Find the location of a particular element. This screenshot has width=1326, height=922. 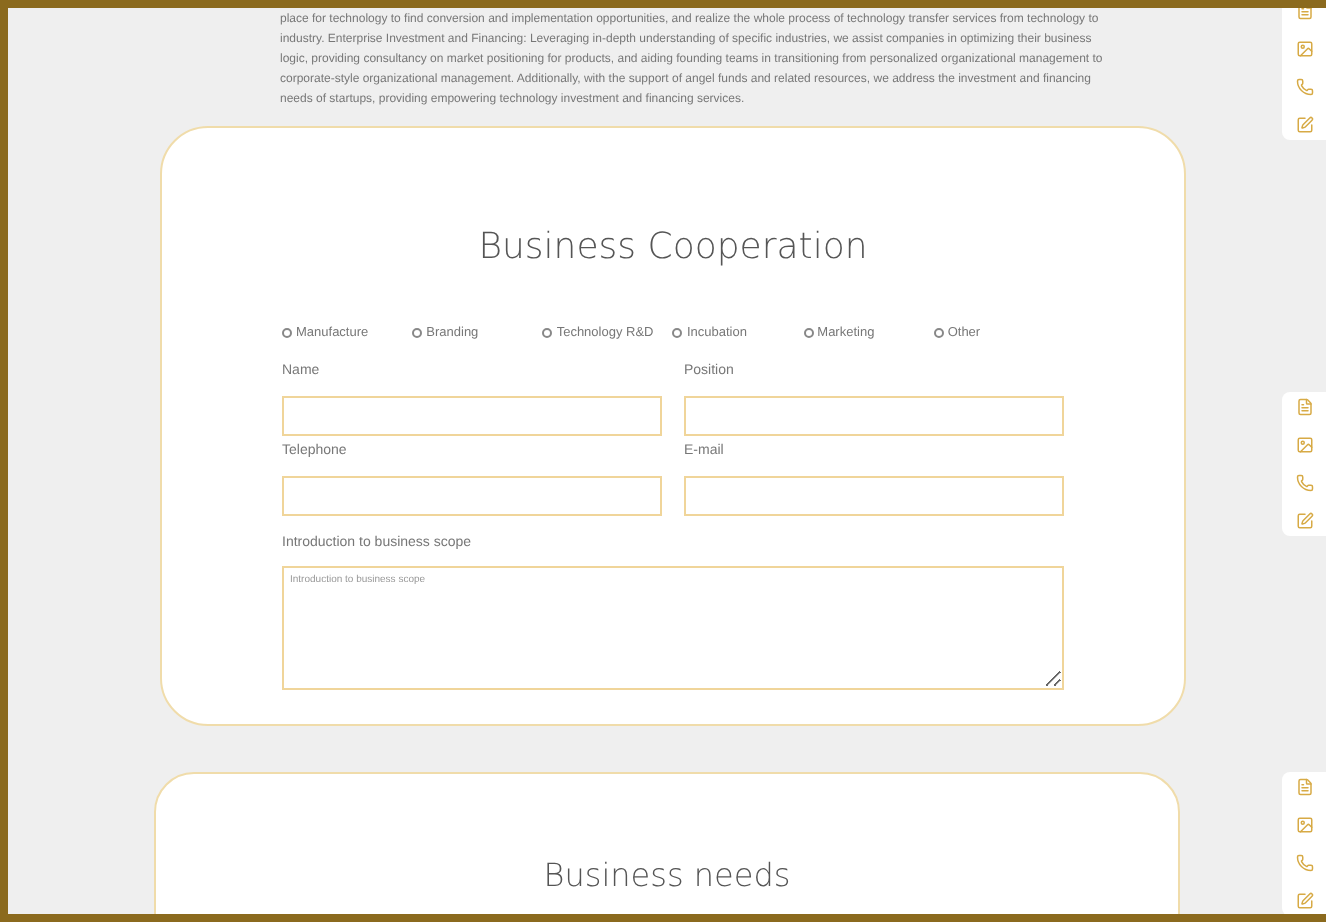

card-title: Business Cooperation is located at coordinates (673, 248).